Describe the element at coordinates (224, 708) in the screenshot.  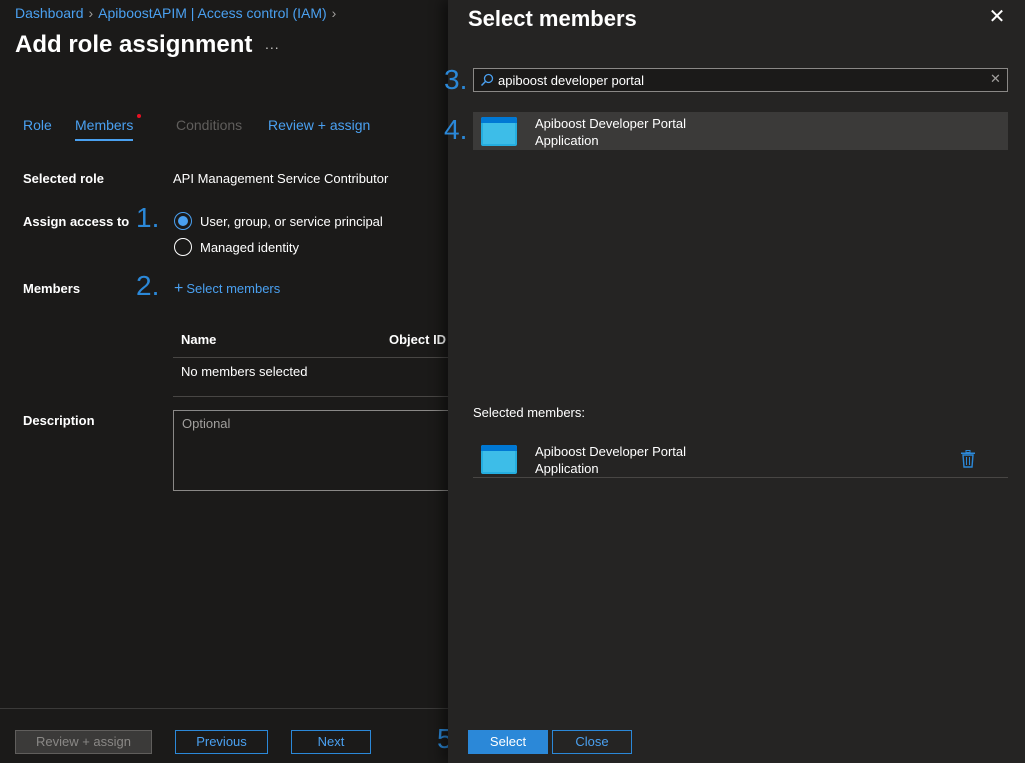
I see `footer-divider` at that location.